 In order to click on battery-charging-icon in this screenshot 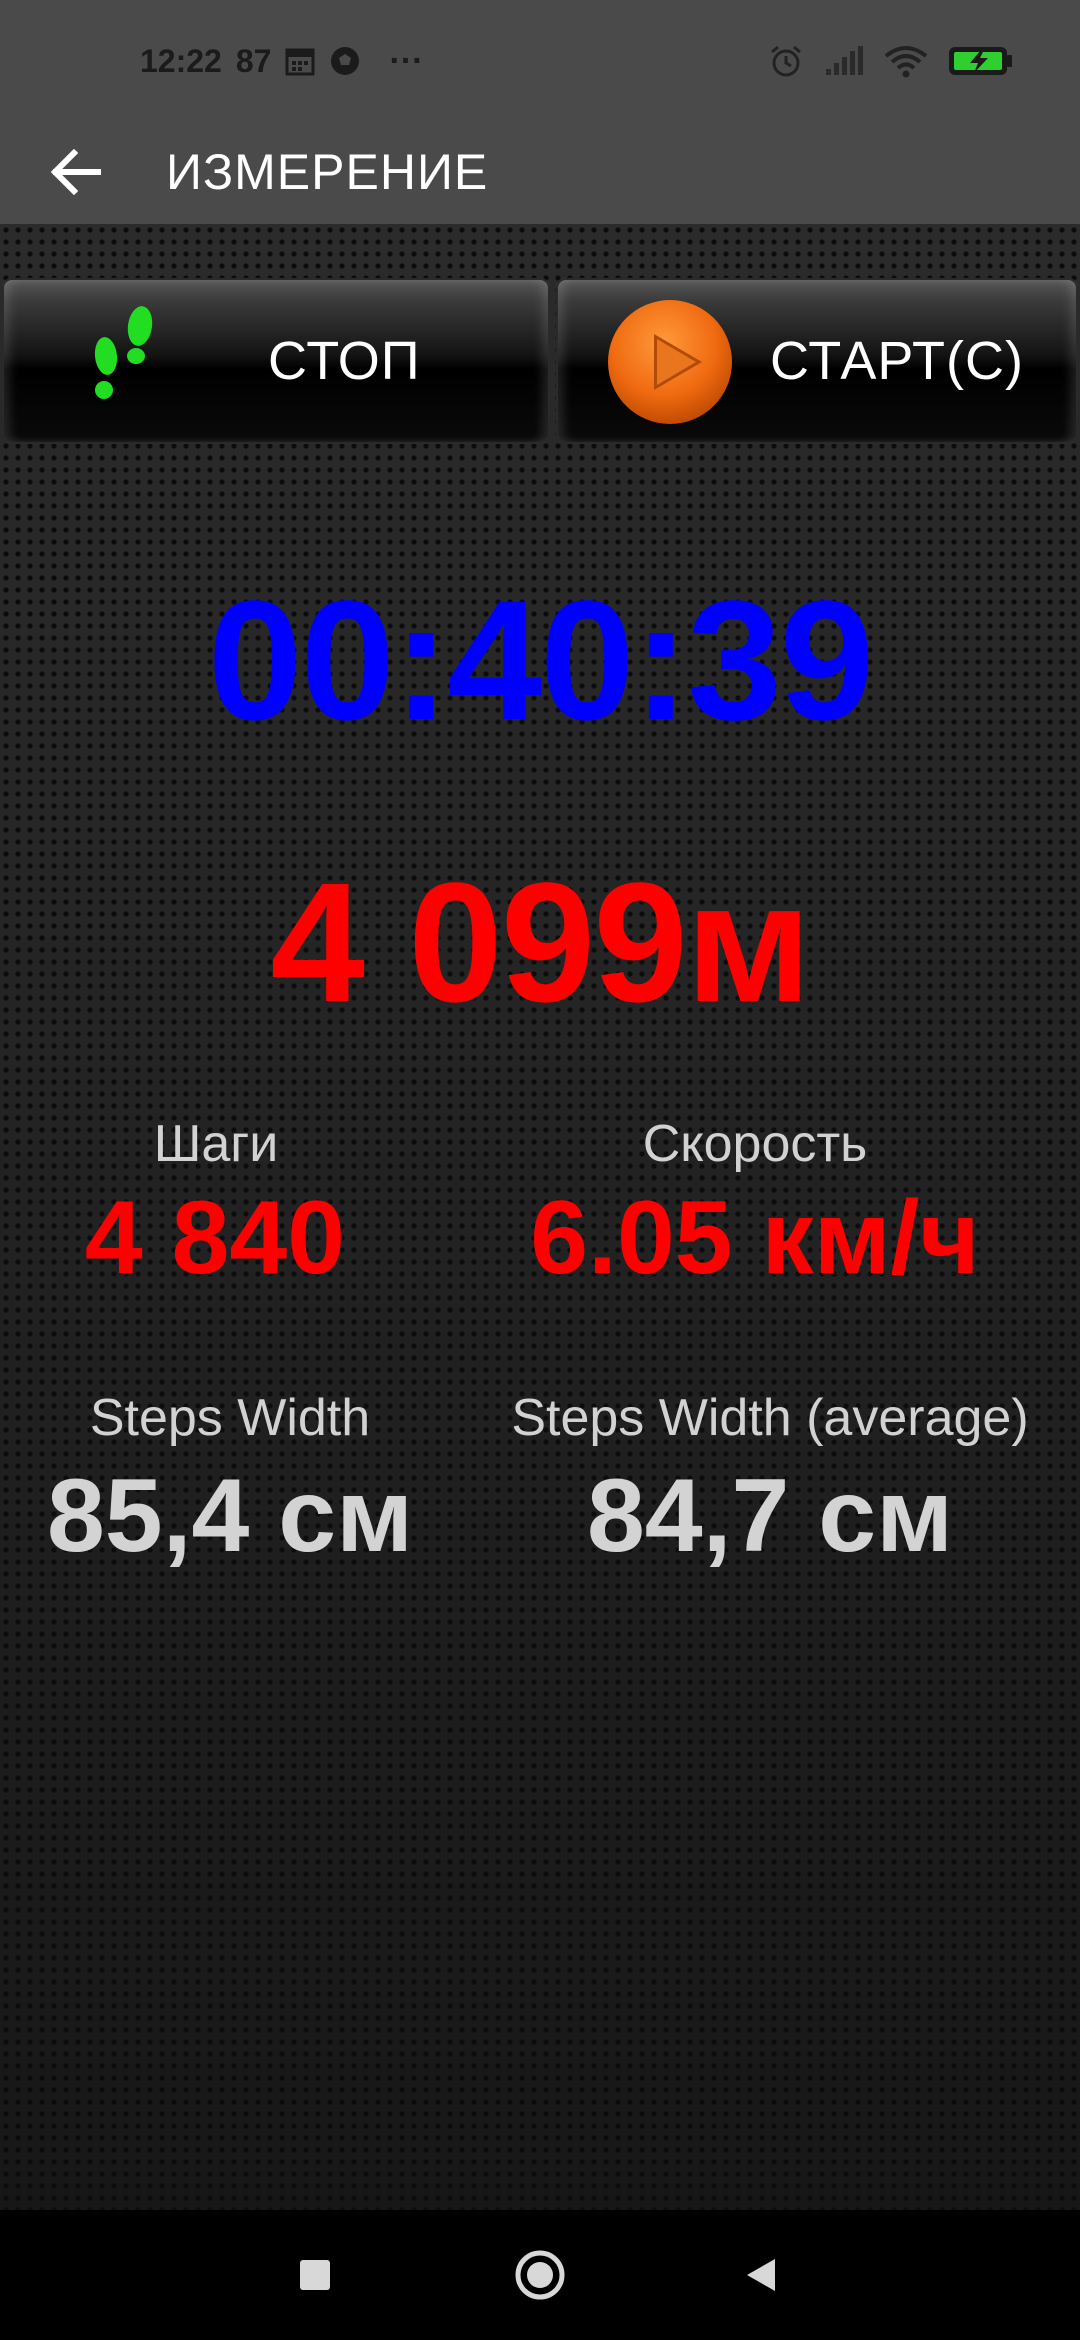, I will do `click(981, 61)`.